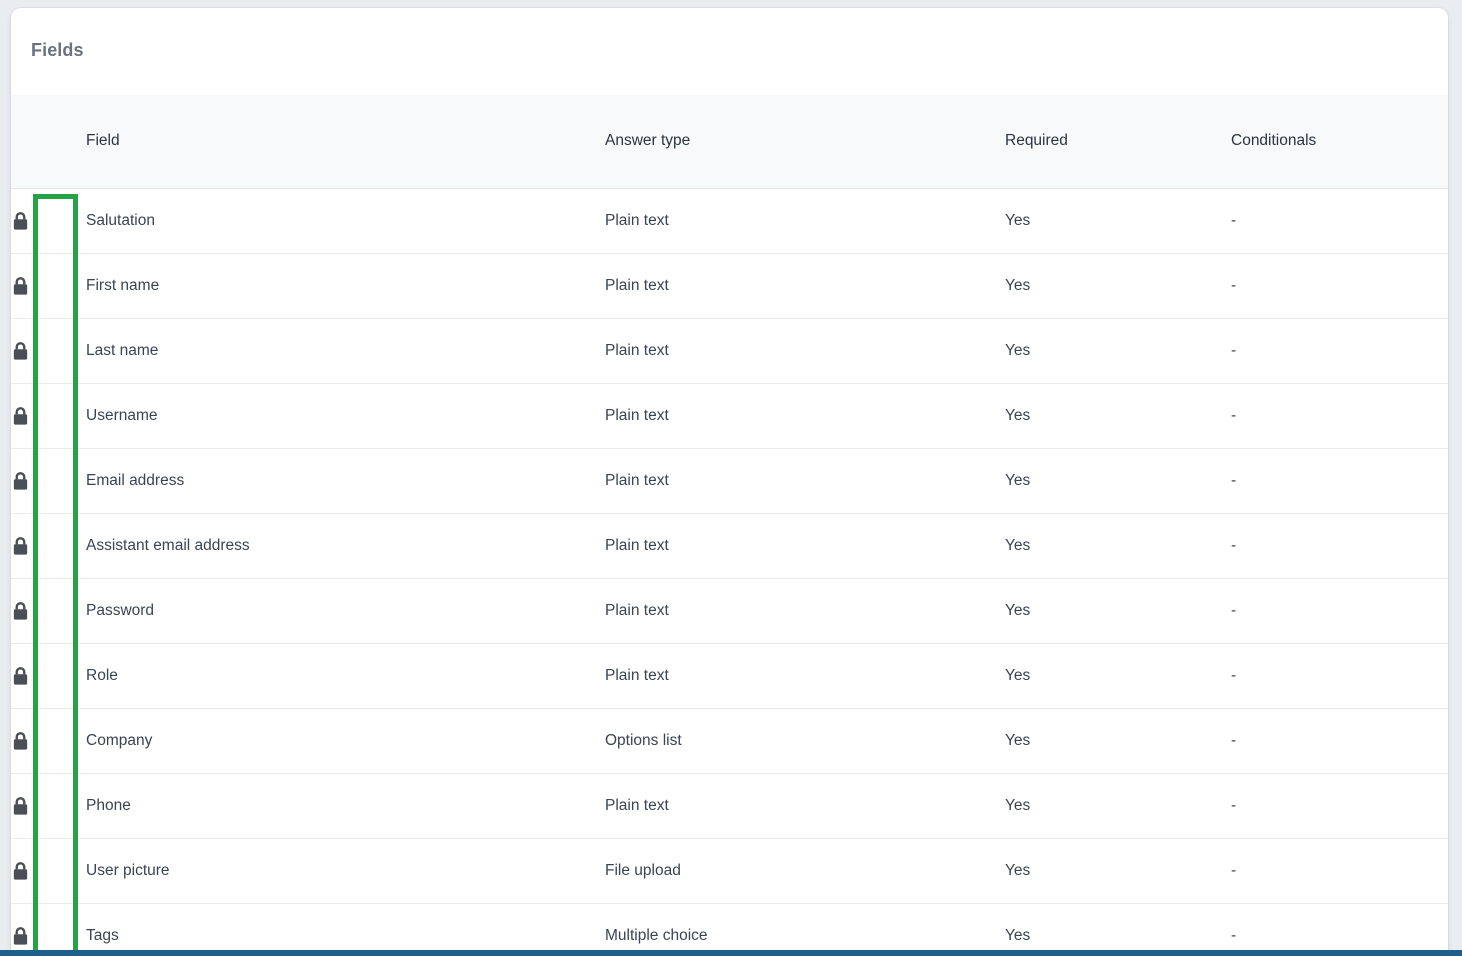 The image size is (1462, 956). I want to click on row-field-name: Last name, so click(345, 351).